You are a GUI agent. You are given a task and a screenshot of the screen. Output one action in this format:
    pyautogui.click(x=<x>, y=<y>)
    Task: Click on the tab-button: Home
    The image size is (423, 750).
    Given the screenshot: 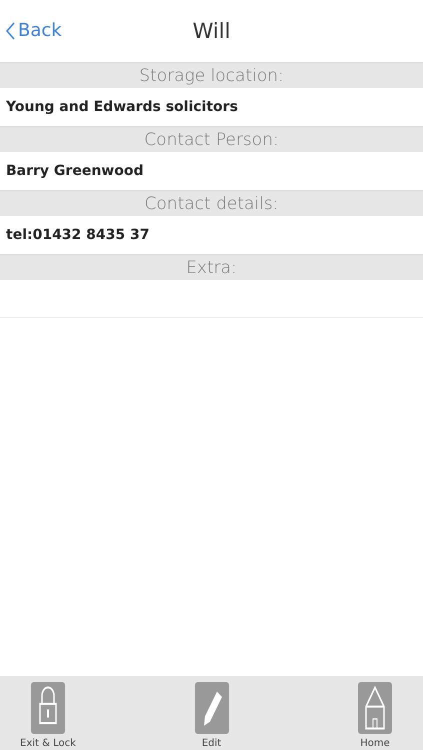 What is the action you would take?
    pyautogui.click(x=375, y=716)
    